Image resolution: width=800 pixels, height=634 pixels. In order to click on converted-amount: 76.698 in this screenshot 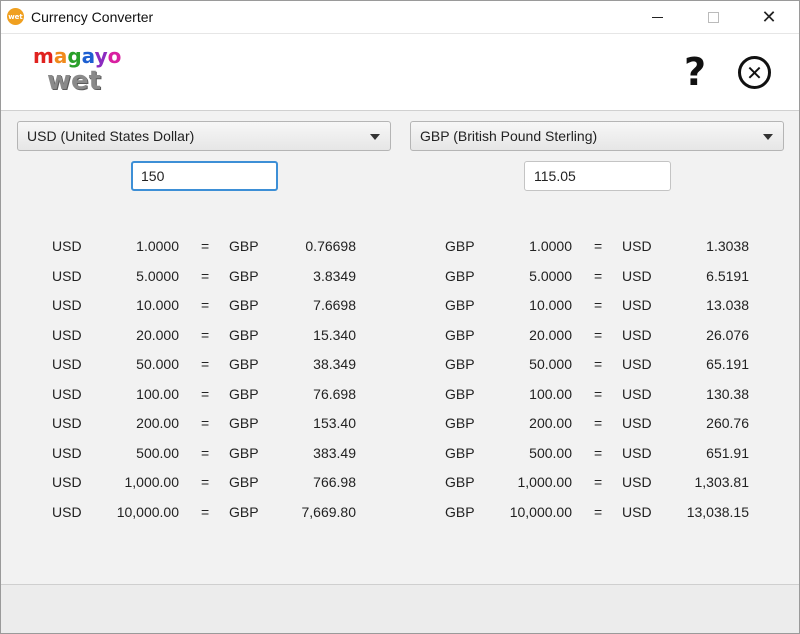, I will do `click(334, 393)`.